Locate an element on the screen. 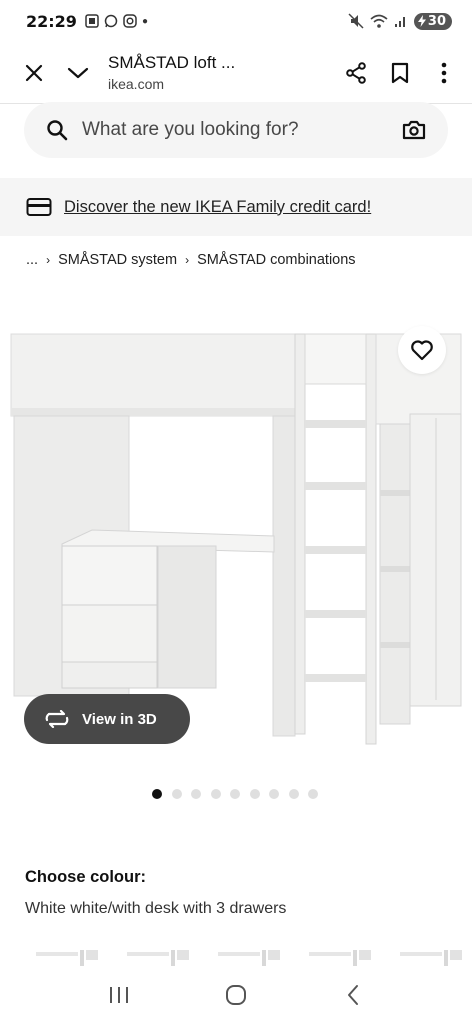 The height and width of the screenshot is (1024, 472). system-nav-bar is located at coordinates (236, 995).